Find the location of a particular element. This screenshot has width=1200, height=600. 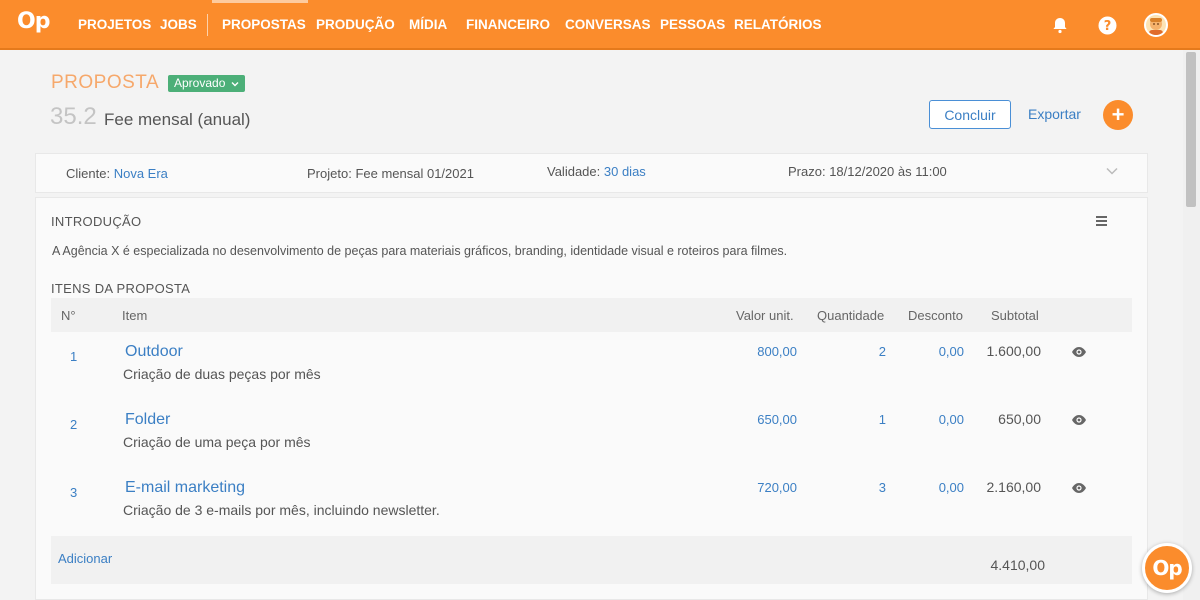

item-name-link: E-mail marketing is located at coordinates (185, 488).